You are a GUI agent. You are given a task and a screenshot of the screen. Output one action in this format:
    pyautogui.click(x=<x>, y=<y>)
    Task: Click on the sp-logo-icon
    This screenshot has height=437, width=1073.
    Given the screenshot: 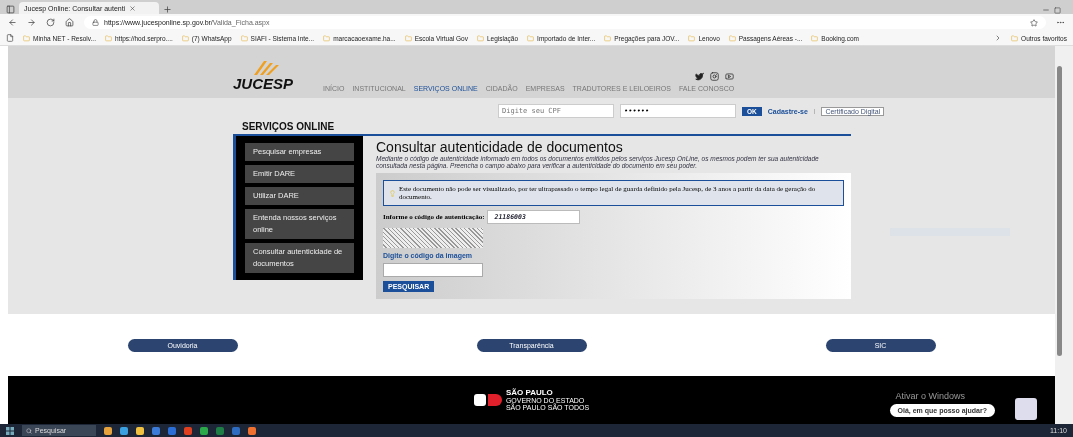 What is the action you would take?
    pyautogui.click(x=487, y=400)
    